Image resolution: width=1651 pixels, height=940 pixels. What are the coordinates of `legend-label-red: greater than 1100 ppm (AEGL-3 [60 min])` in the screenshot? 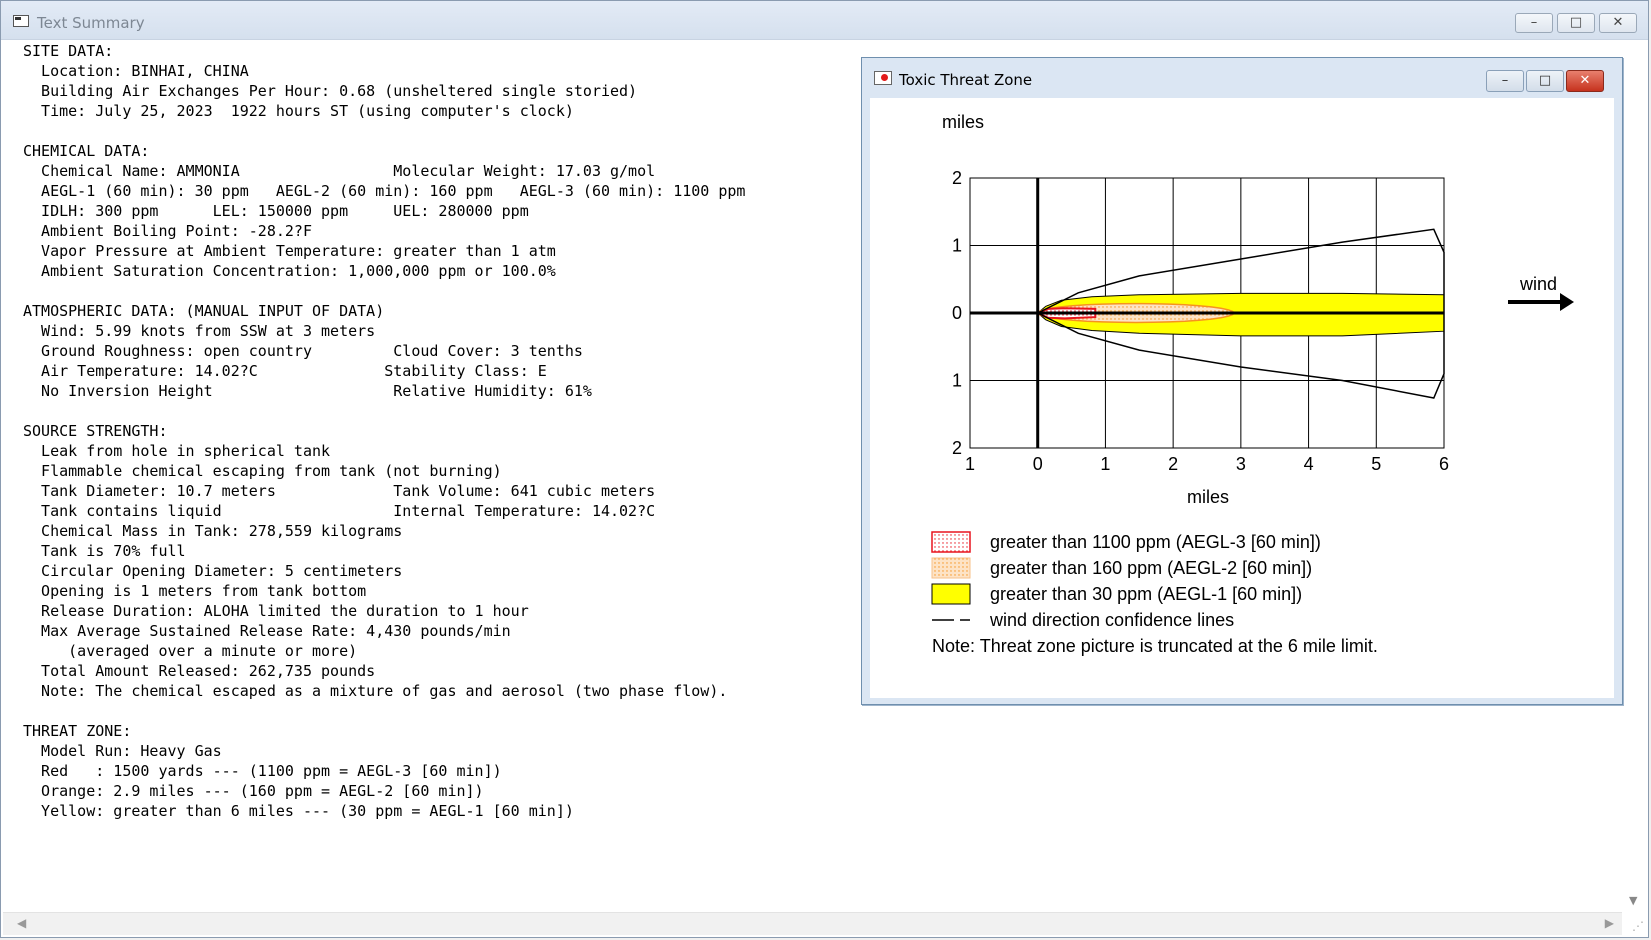 It's located at (1155, 542).